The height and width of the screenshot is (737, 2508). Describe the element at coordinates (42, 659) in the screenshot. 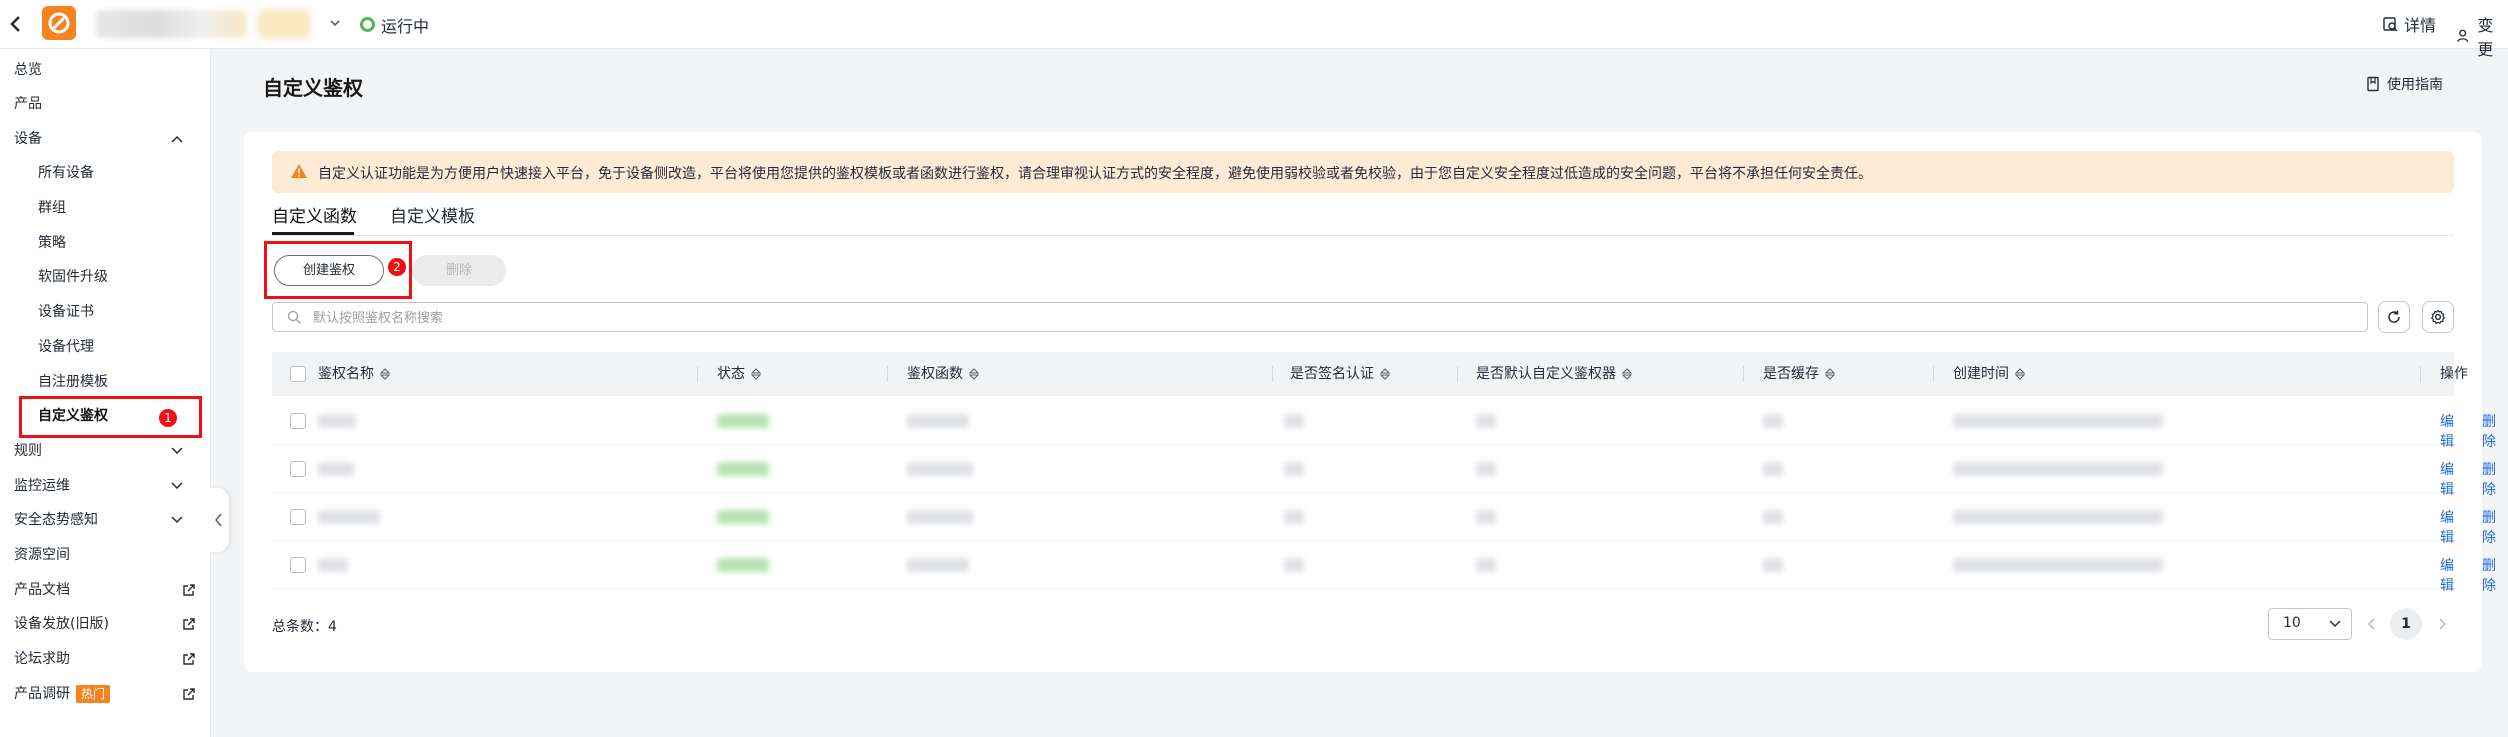

I see `sidebar-item-label: 论坛求助` at that location.